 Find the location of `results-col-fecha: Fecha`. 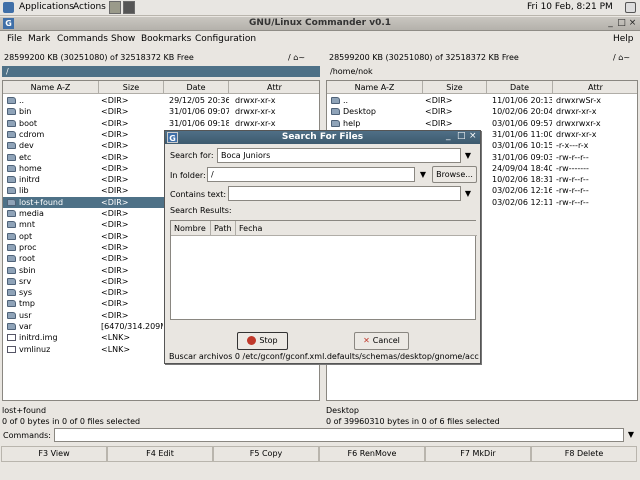

results-col-fecha: Fecha is located at coordinates (356, 228).